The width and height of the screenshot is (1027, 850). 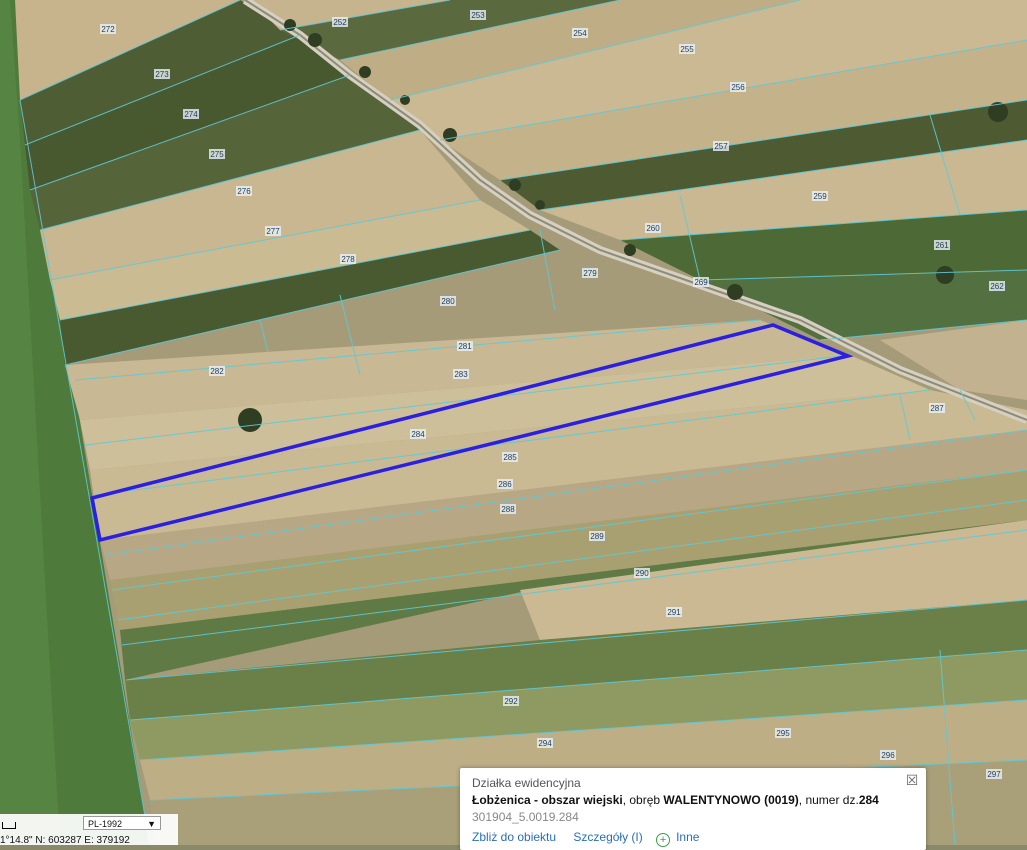 I want to click on parcel-label-296: 296, so click(x=888, y=755).